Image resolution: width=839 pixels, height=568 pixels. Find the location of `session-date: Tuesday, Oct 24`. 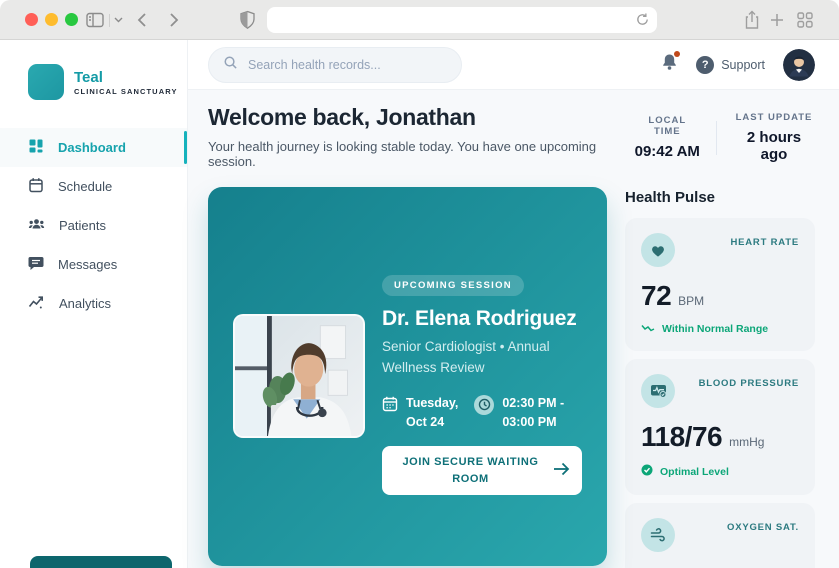

session-date: Tuesday, Oct 24 is located at coordinates (420, 413).